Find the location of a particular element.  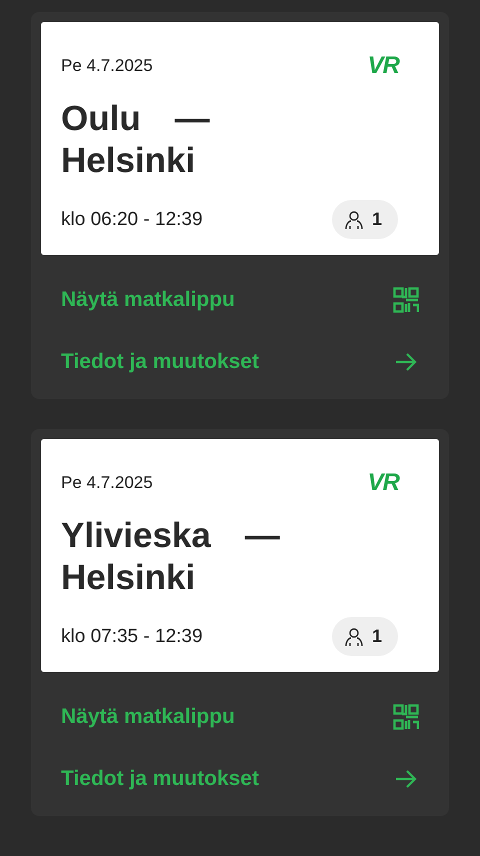

route-title: Ylivieska — Helsinki is located at coordinates (171, 557).